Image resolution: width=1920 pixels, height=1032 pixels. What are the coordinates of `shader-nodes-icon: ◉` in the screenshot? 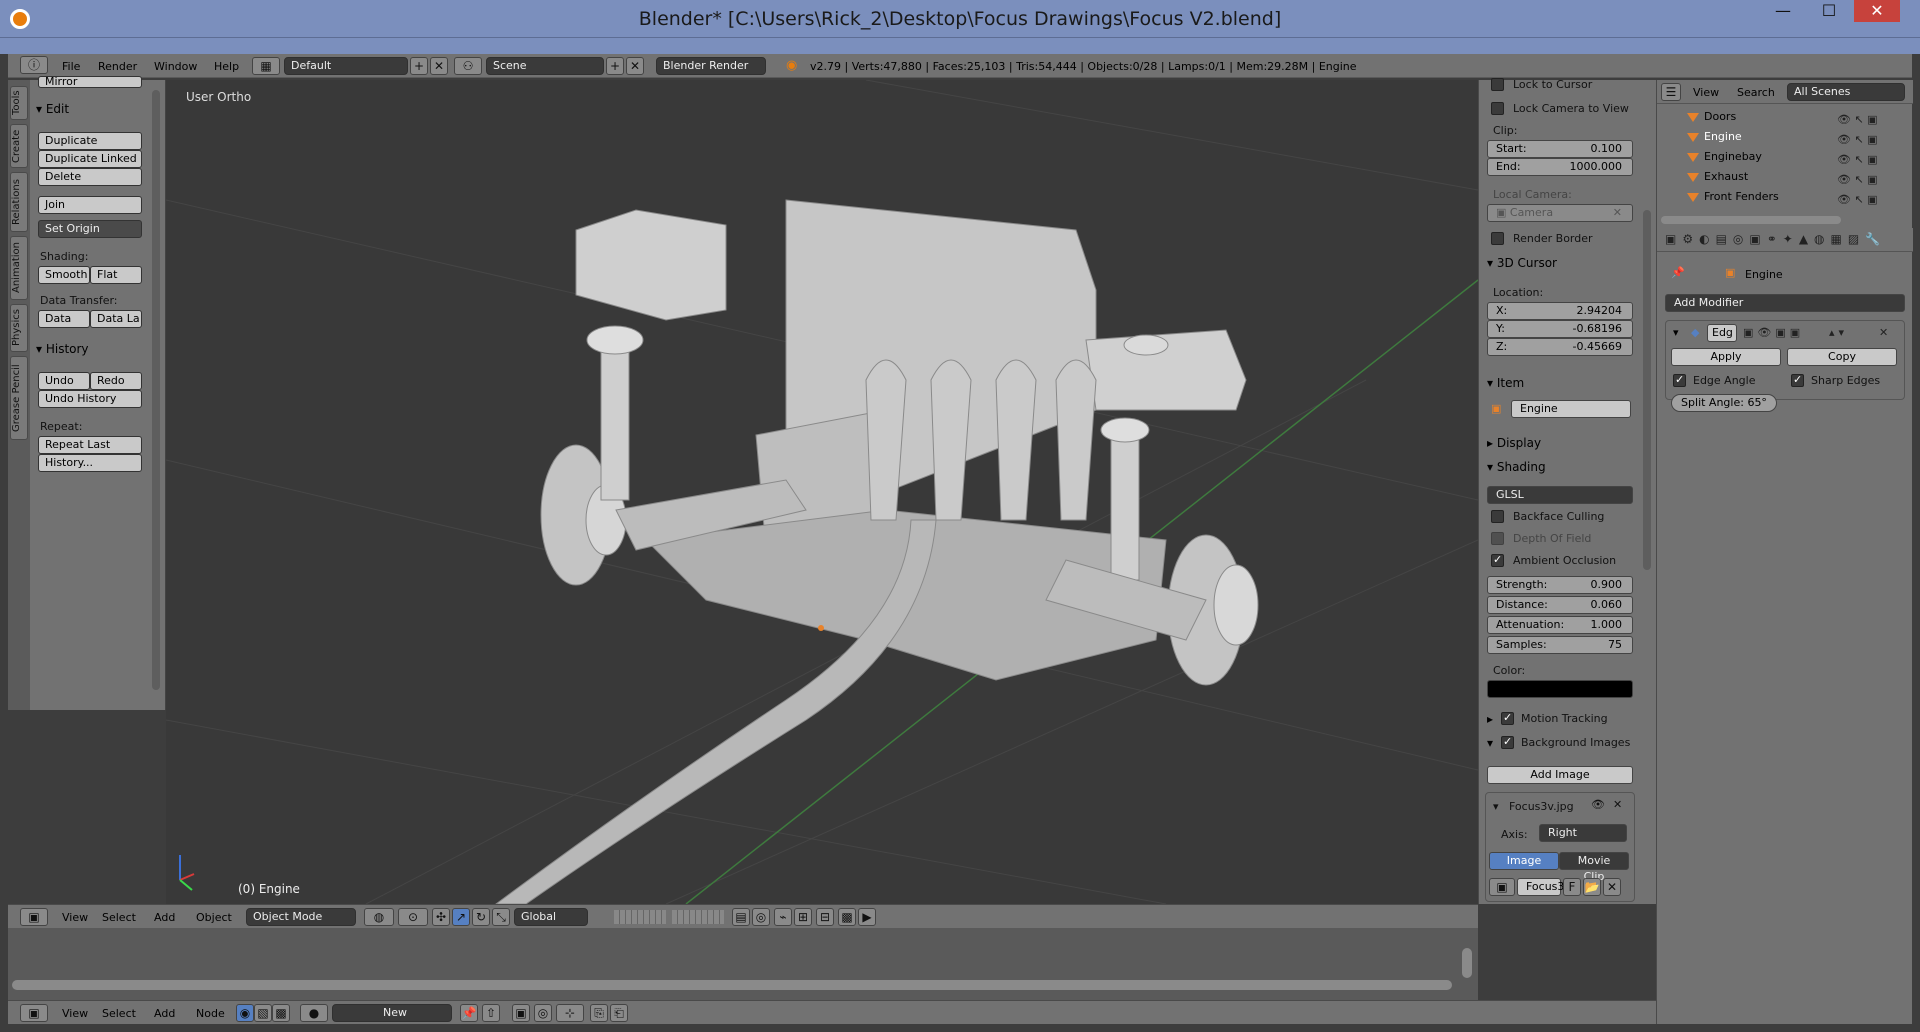 It's located at (245, 1013).